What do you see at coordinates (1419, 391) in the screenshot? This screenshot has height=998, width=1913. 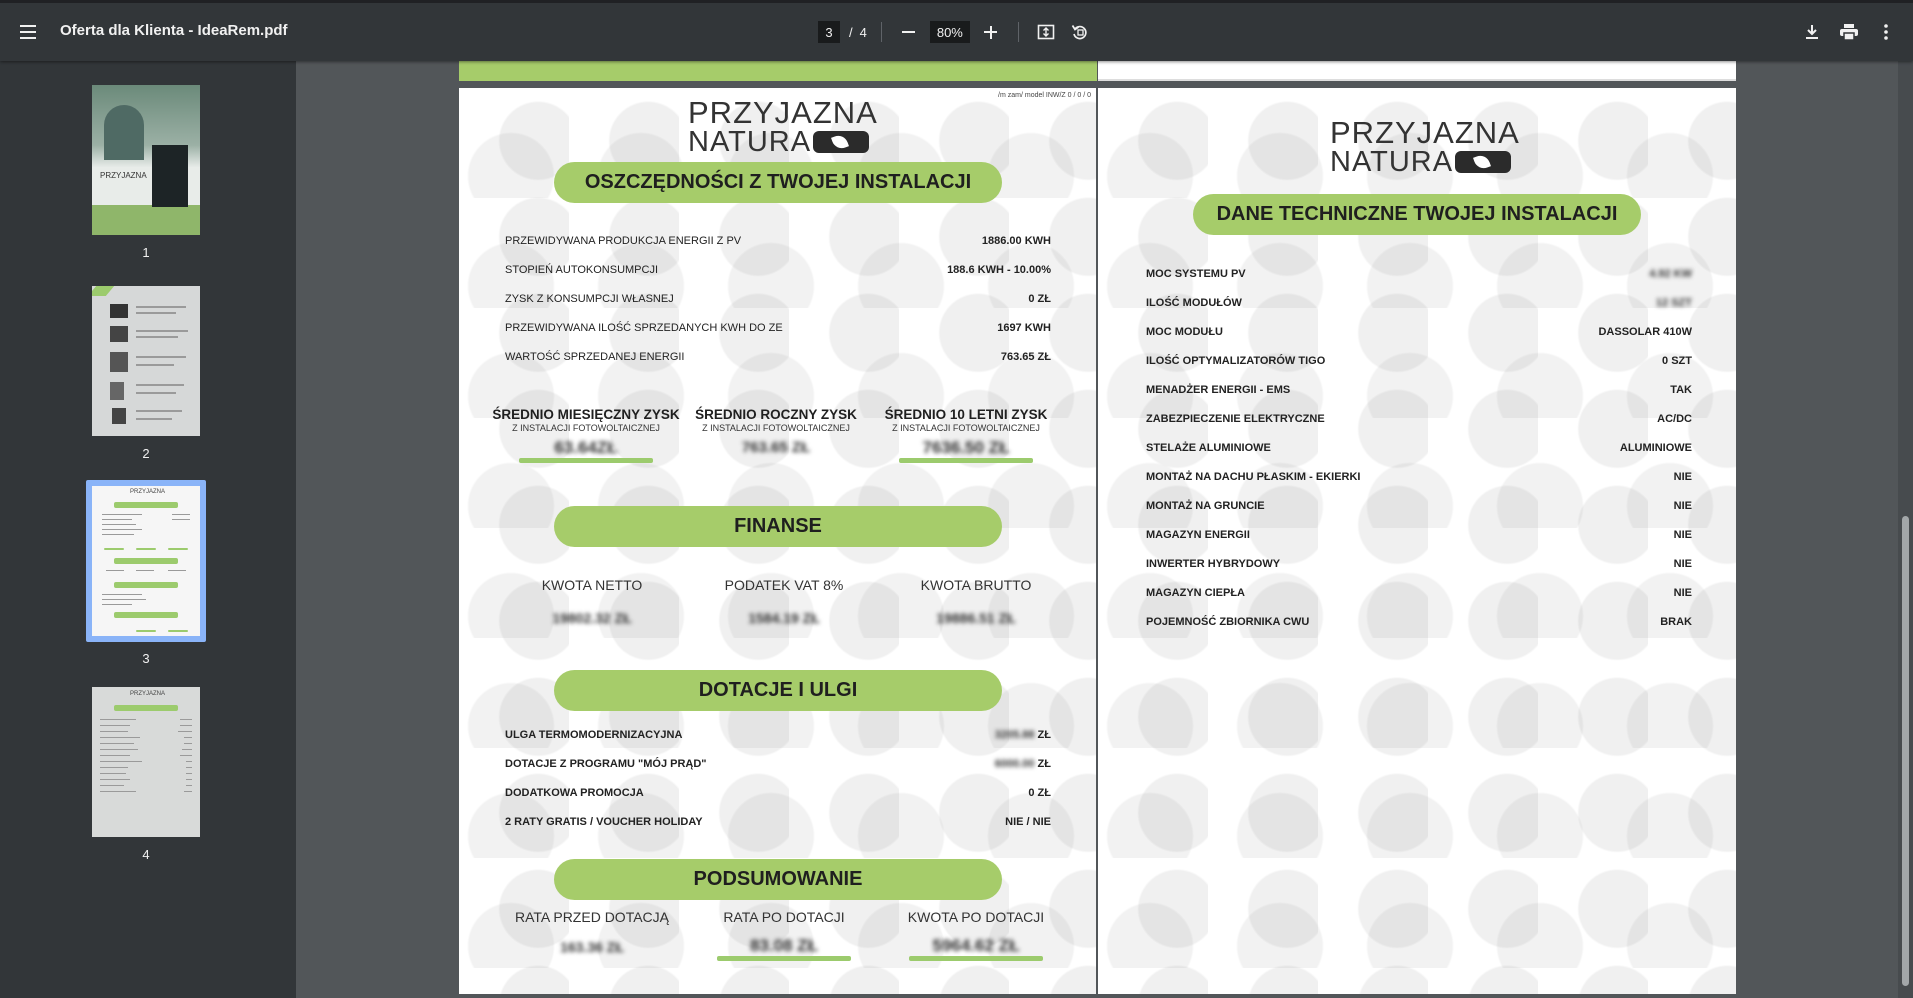 I see `tech-row: MENADŻER ENERGII - EMS TAK` at bounding box center [1419, 391].